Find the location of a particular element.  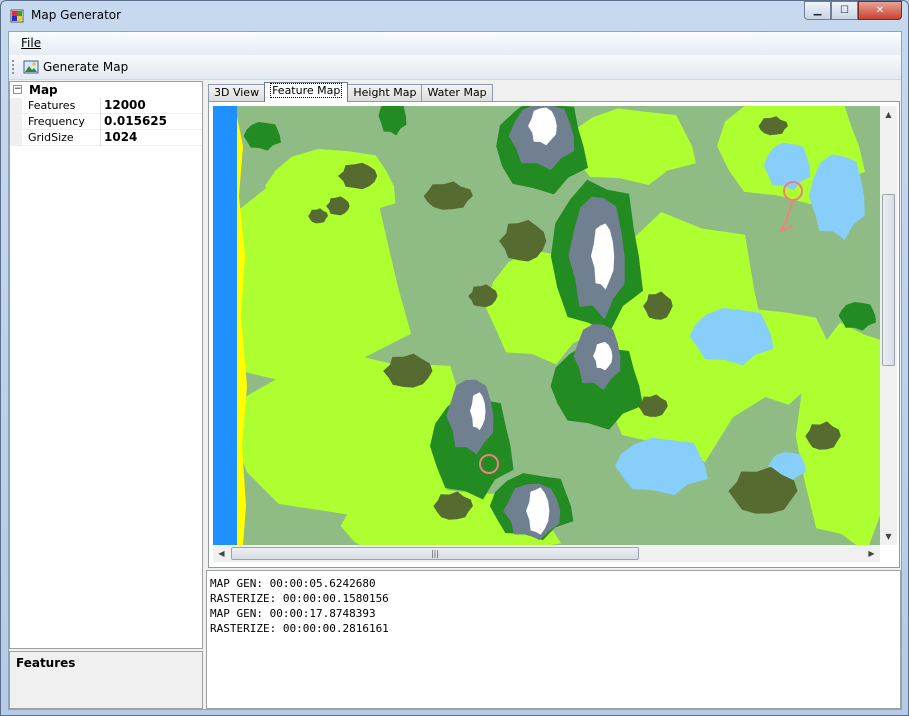

toolbar: Generate Map is located at coordinates (455, 67).